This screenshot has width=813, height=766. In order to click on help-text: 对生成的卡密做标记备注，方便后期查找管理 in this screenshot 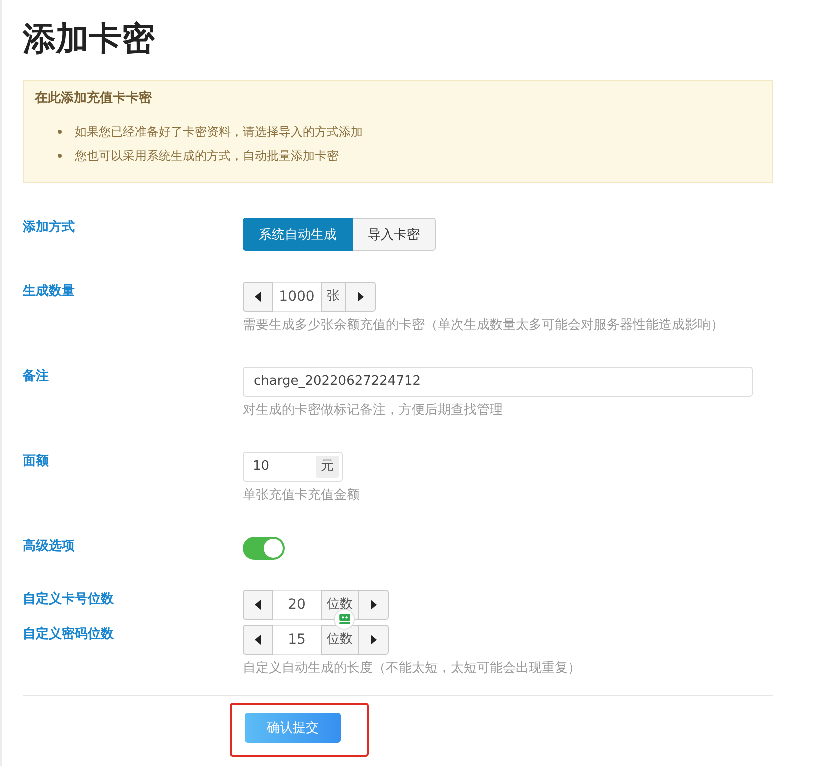, I will do `click(373, 411)`.